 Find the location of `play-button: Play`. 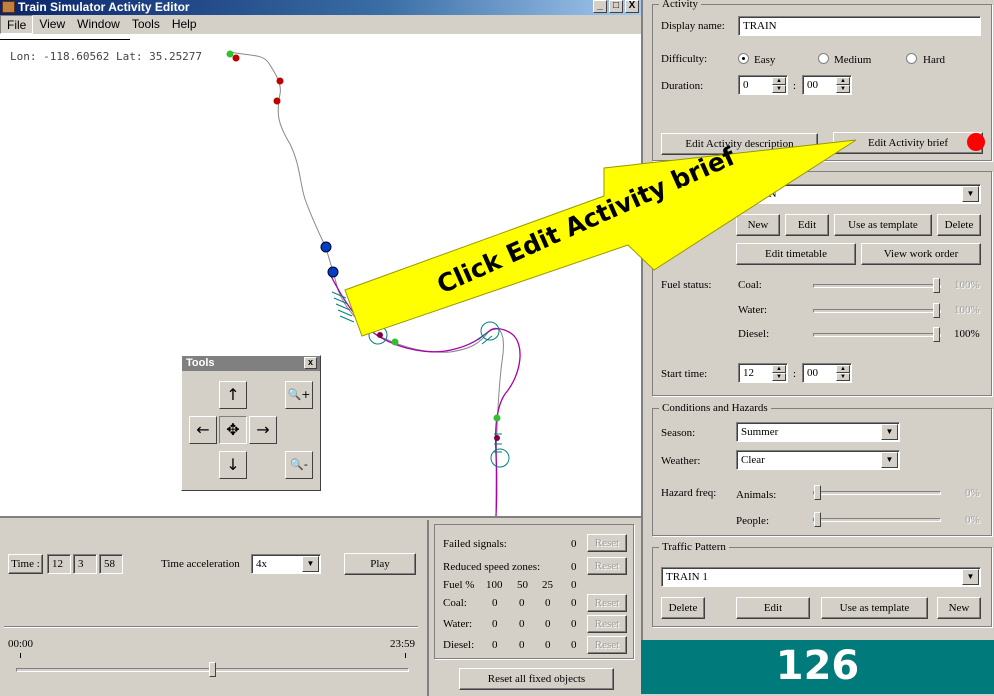

play-button: Play is located at coordinates (380, 564).